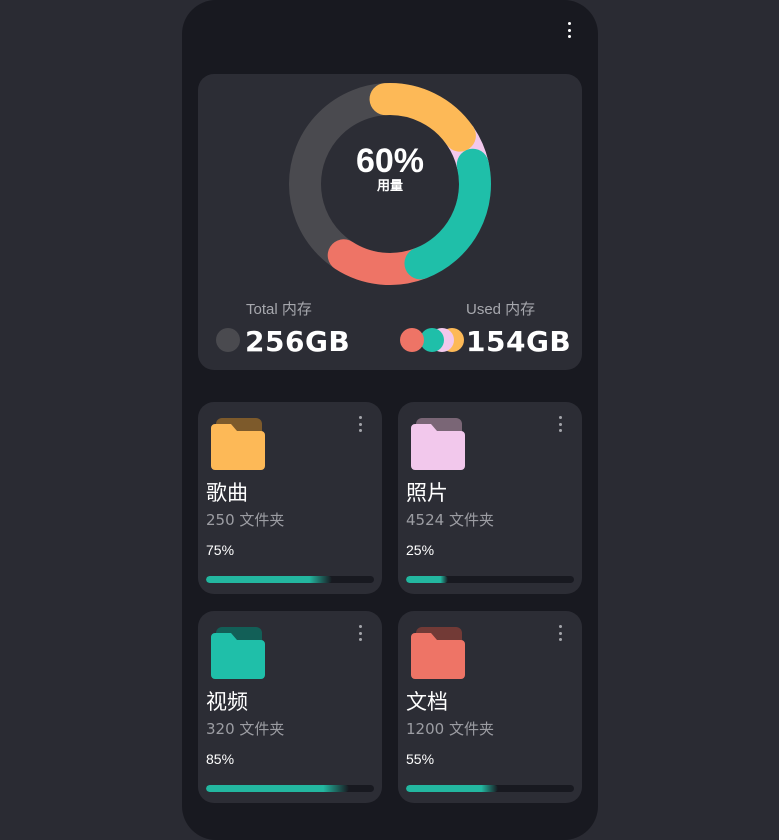  What do you see at coordinates (420, 550) in the screenshot?
I see `category-percent: 25%` at bounding box center [420, 550].